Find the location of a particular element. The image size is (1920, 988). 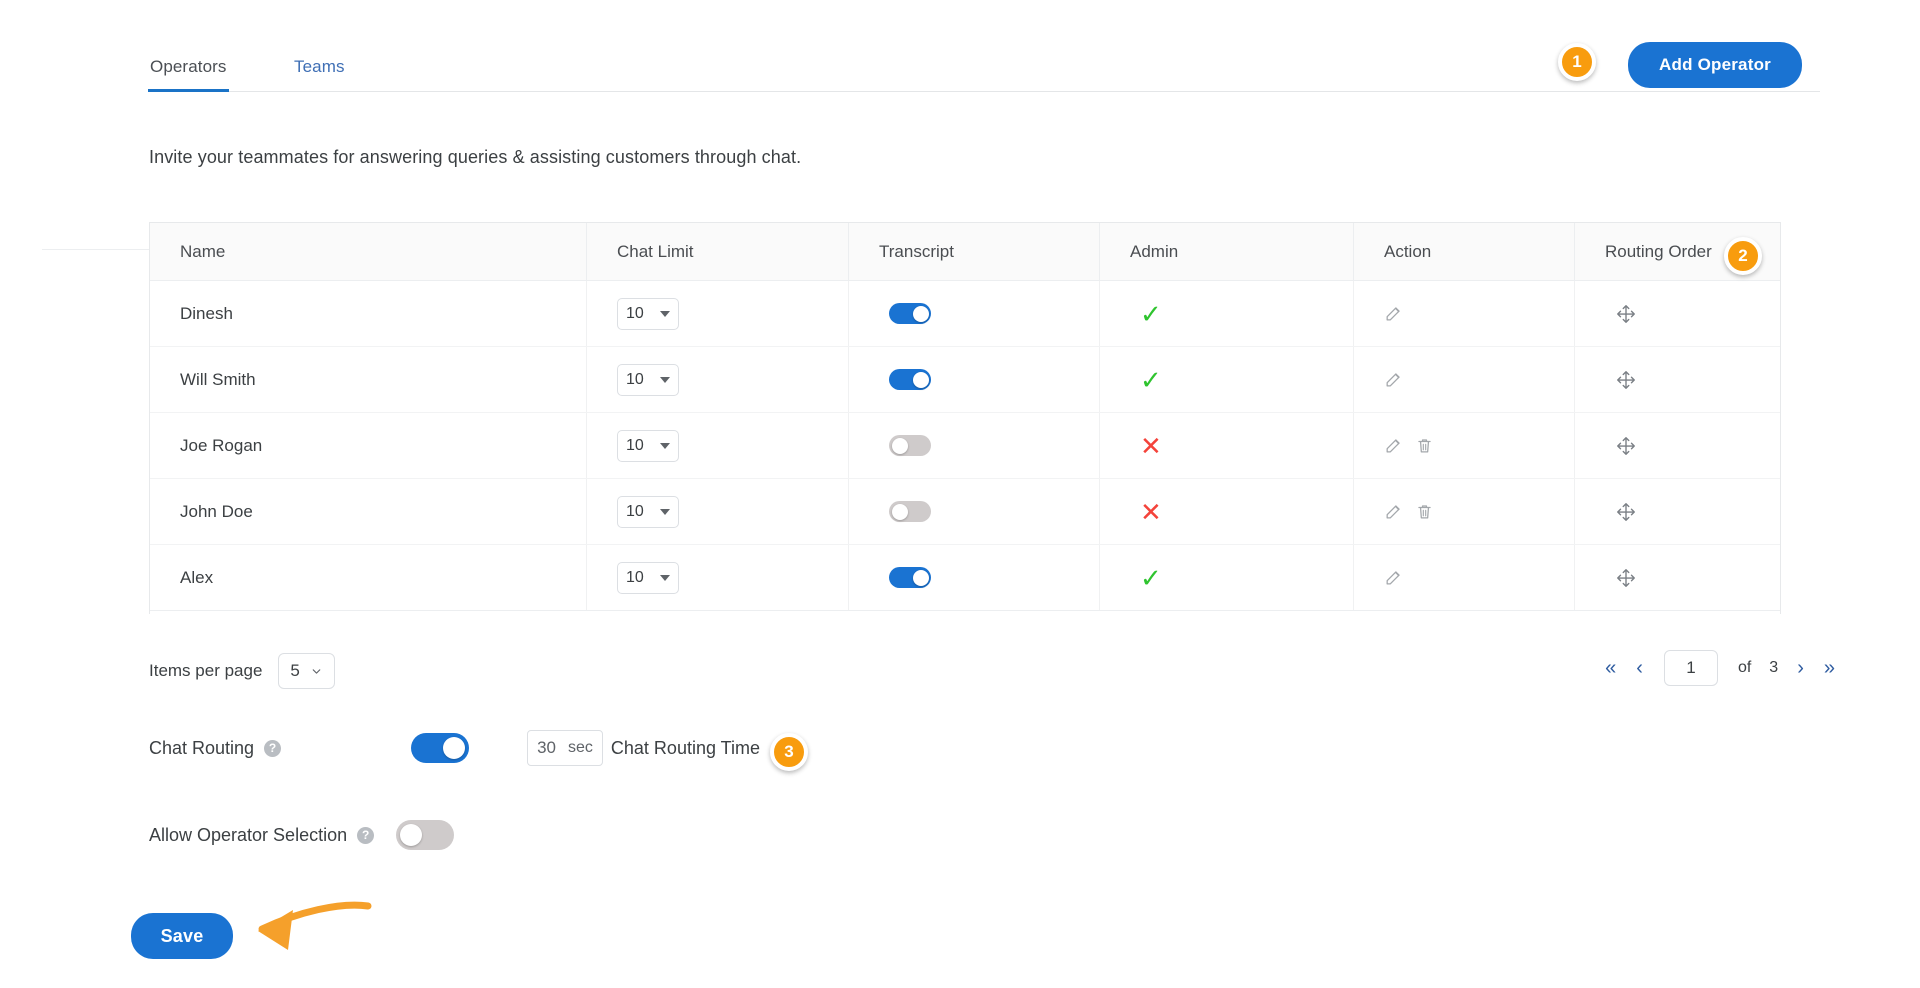

chat-routing-time-input: 30 sec is located at coordinates (565, 748).